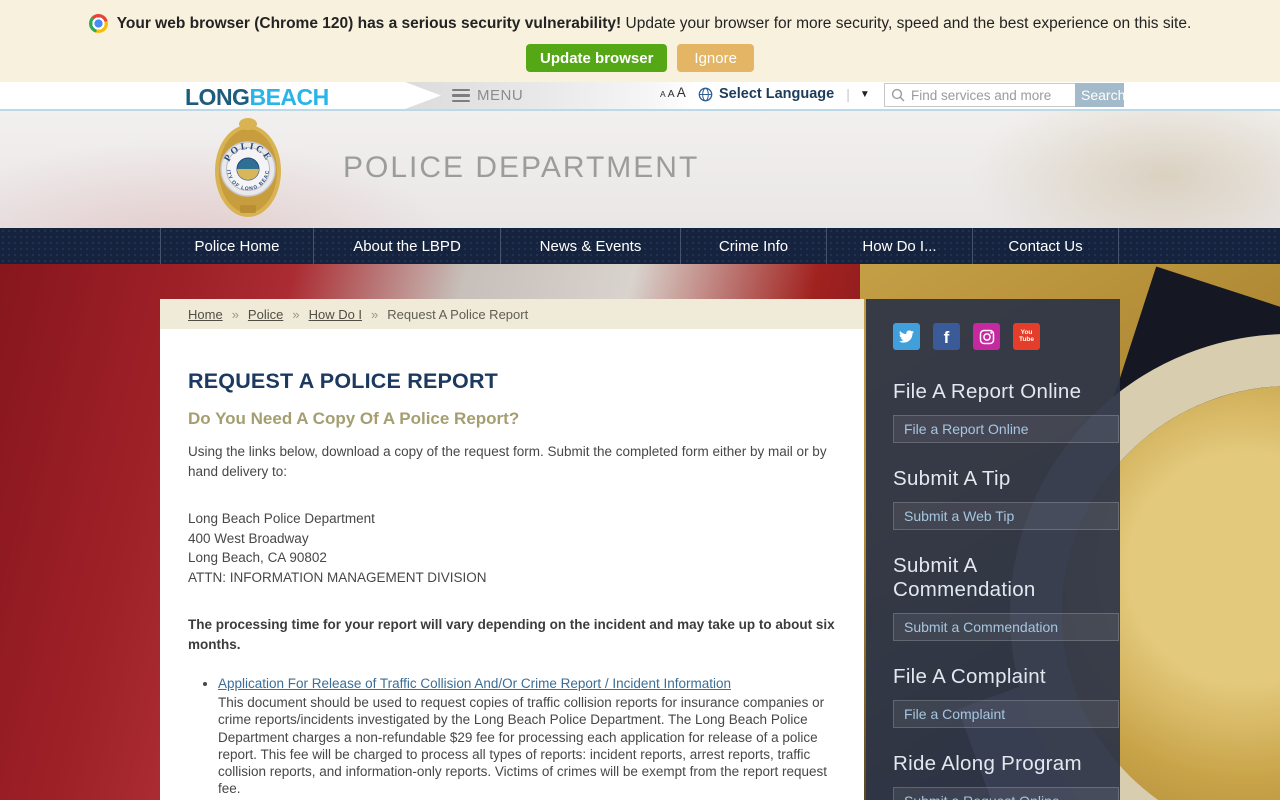 Image resolution: width=1280 pixels, height=800 pixels. What do you see at coordinates (753, 246) in the screenshot?
I see `nav-crime-info: Crime Info` at bounding box center [753, 246].